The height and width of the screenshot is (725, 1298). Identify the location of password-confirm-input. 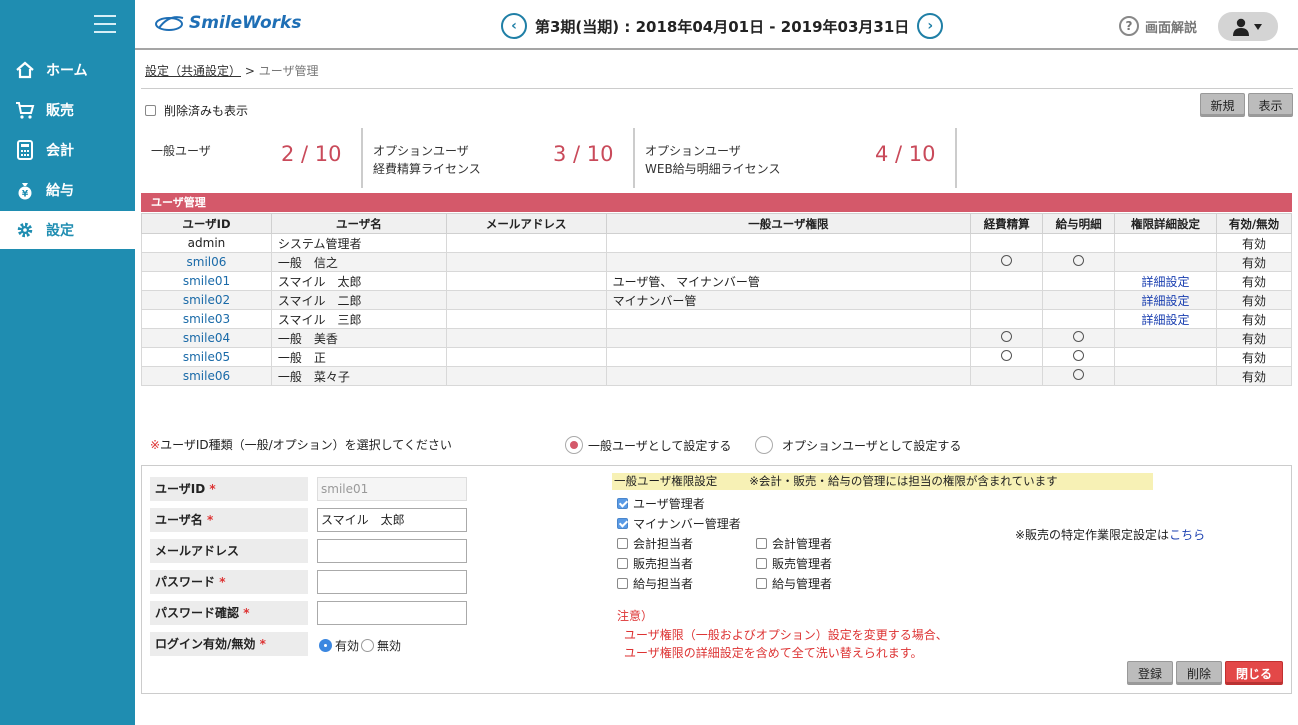
(392, 613).